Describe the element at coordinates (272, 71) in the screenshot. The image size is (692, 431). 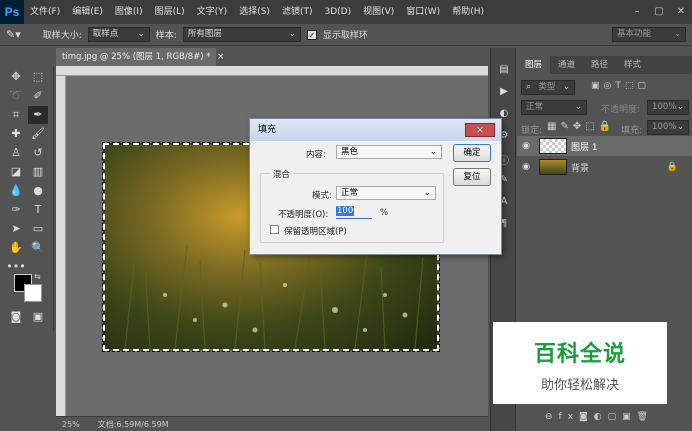
I see `ruler-horizontal` at that location.